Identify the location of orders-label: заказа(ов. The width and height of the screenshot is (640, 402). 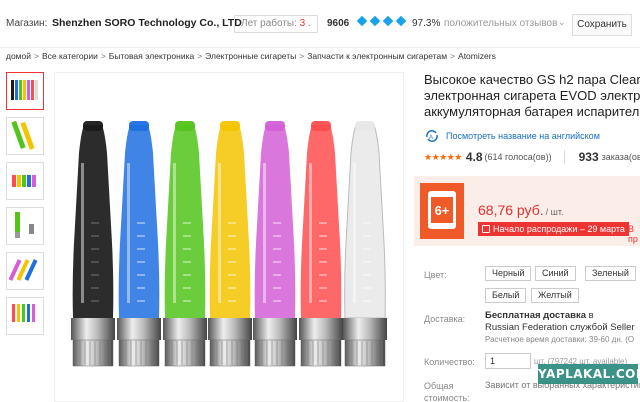
(620, 157).